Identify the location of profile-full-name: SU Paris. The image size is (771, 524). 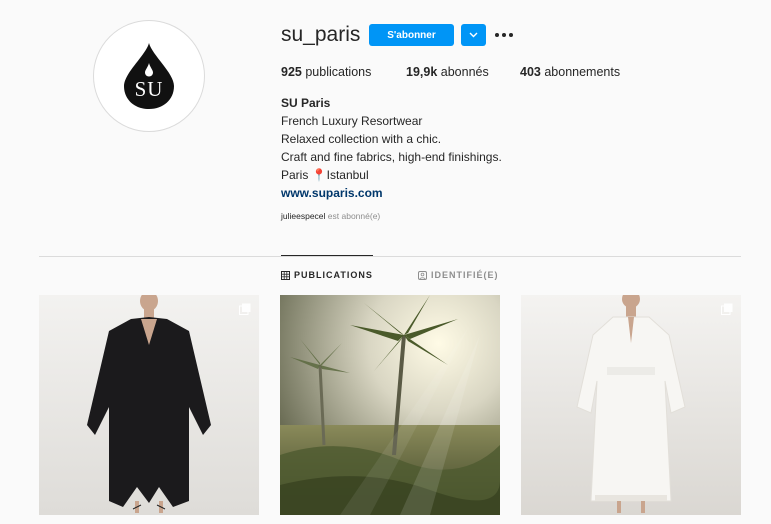
(306, 103).